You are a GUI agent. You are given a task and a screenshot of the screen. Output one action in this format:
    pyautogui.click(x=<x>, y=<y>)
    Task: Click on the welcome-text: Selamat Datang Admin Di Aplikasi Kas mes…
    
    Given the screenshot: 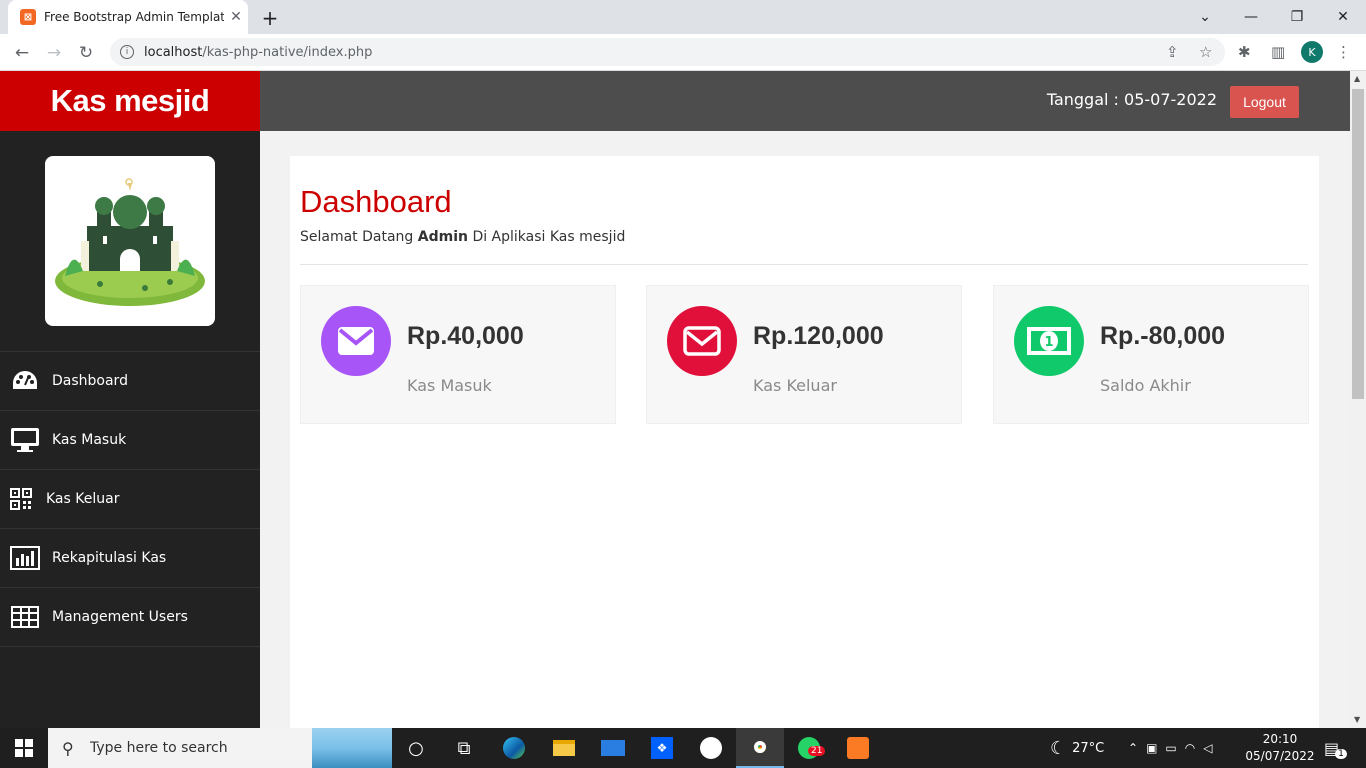 What is the action you would take?
    pyautogui.click(x=462, y=237)
    